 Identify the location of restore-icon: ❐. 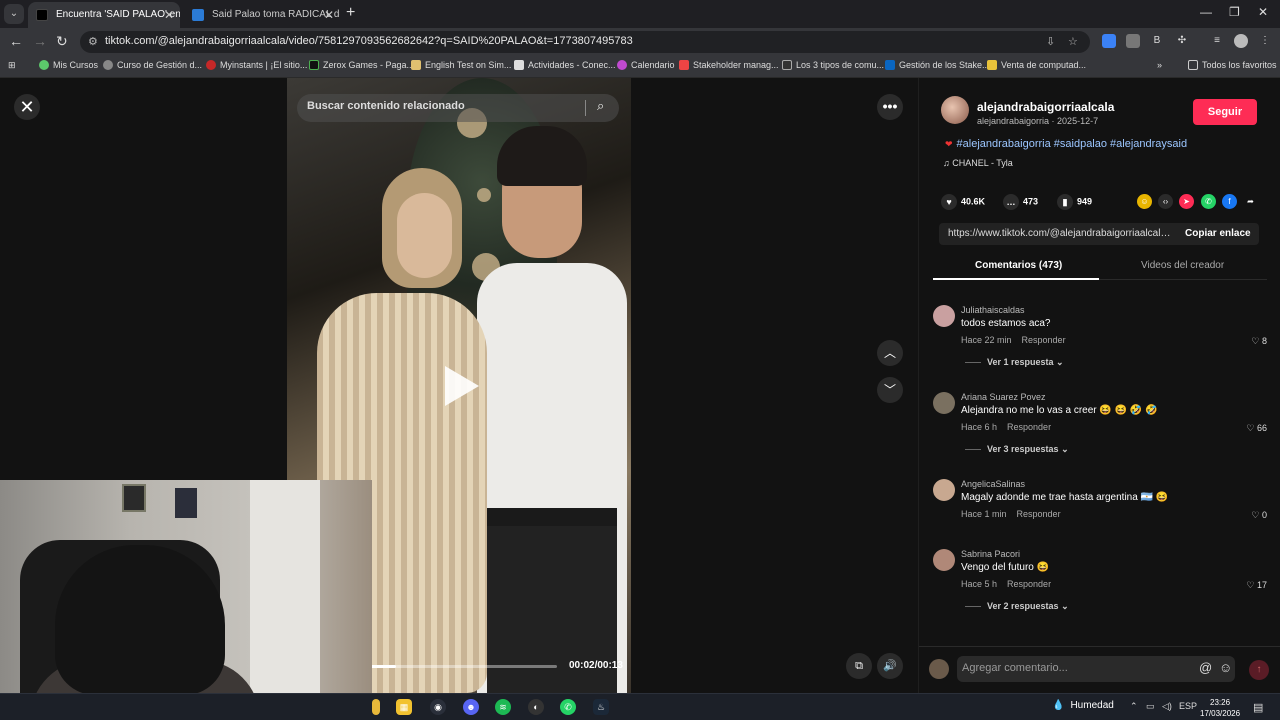
(1234, 12).